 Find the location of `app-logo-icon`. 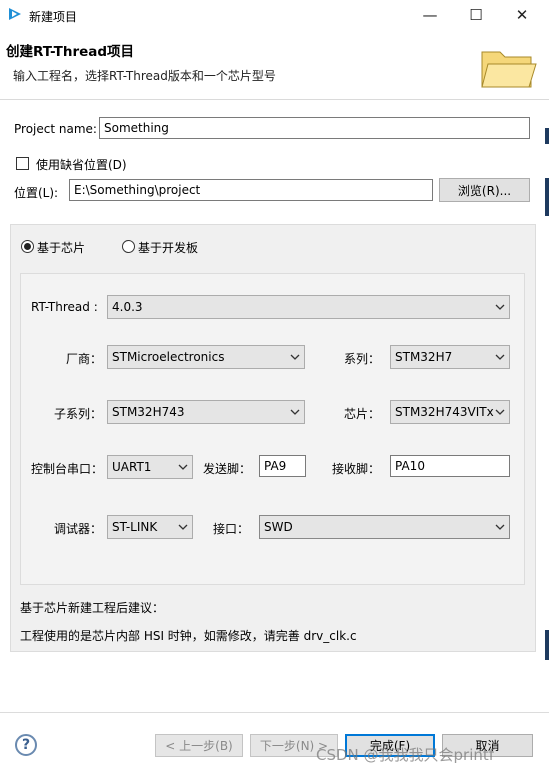

app-logo-icon is located at coordinates (15, 14).